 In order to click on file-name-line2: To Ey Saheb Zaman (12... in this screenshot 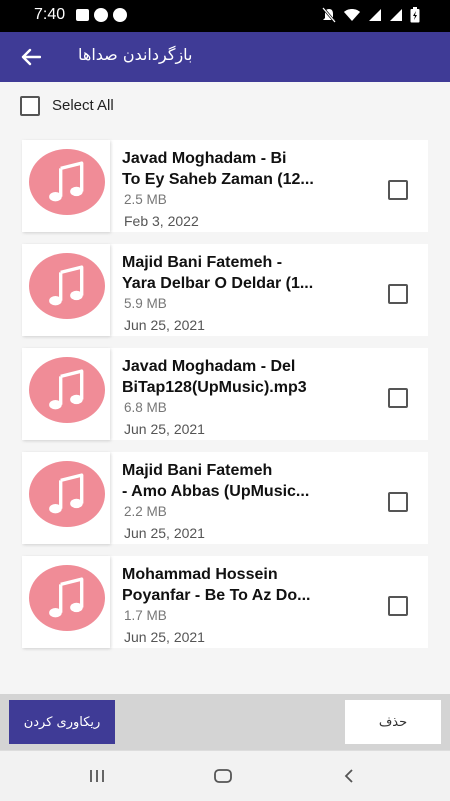, I will do `click(218, 179)`.